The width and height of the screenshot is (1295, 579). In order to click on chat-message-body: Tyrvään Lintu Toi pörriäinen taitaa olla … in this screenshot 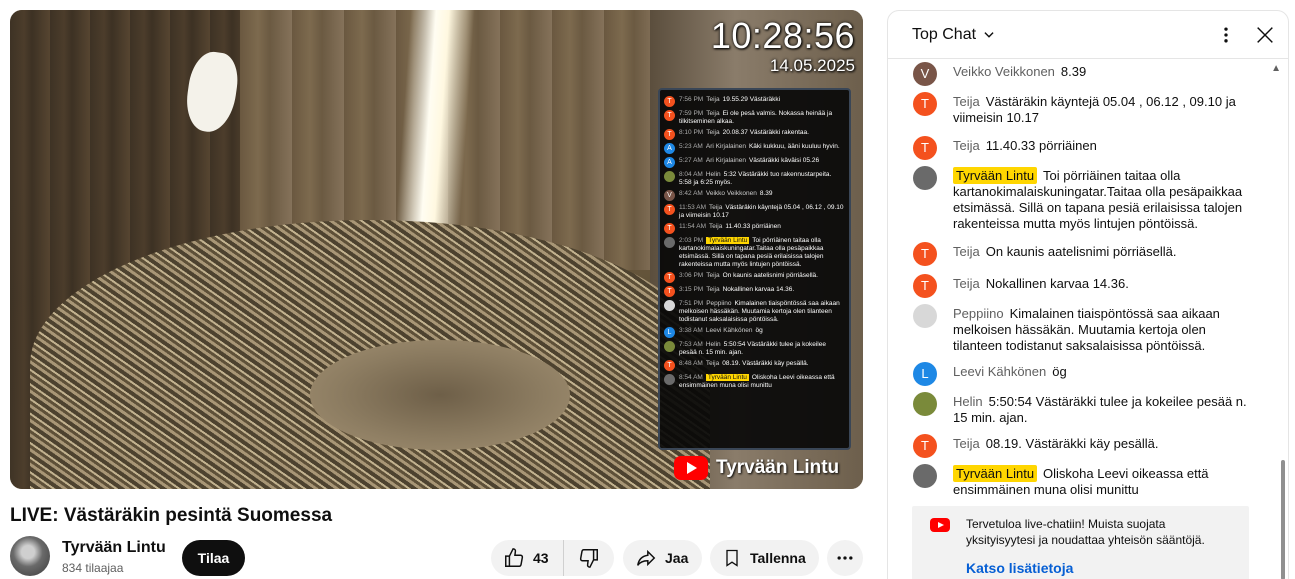, I will do `click(1105, 199)`.